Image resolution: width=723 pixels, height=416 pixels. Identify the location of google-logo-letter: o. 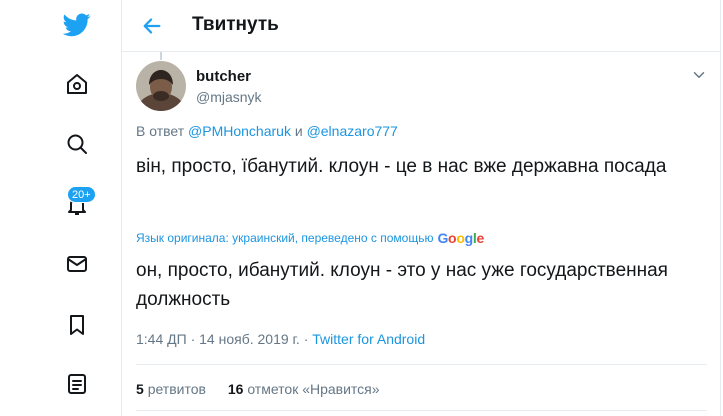
(460, 238).